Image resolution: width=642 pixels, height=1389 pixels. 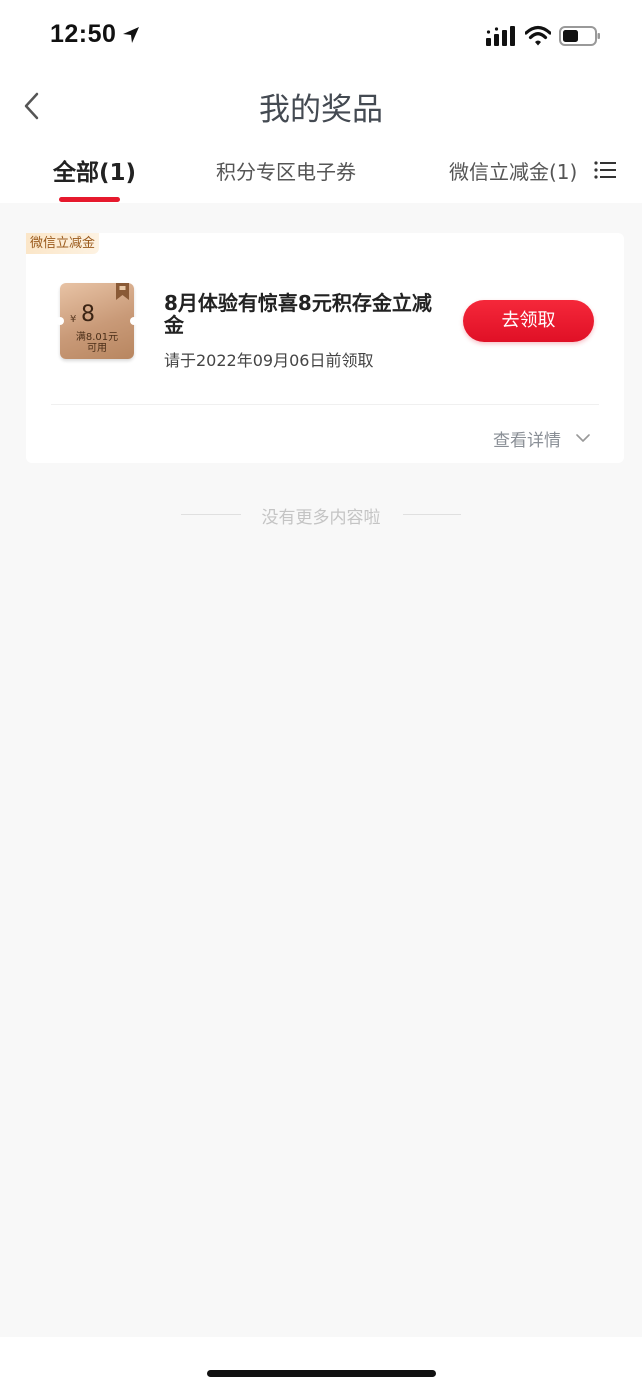 I want to click on coupon-condition-line2: 可用, so click(x=97, y=348).